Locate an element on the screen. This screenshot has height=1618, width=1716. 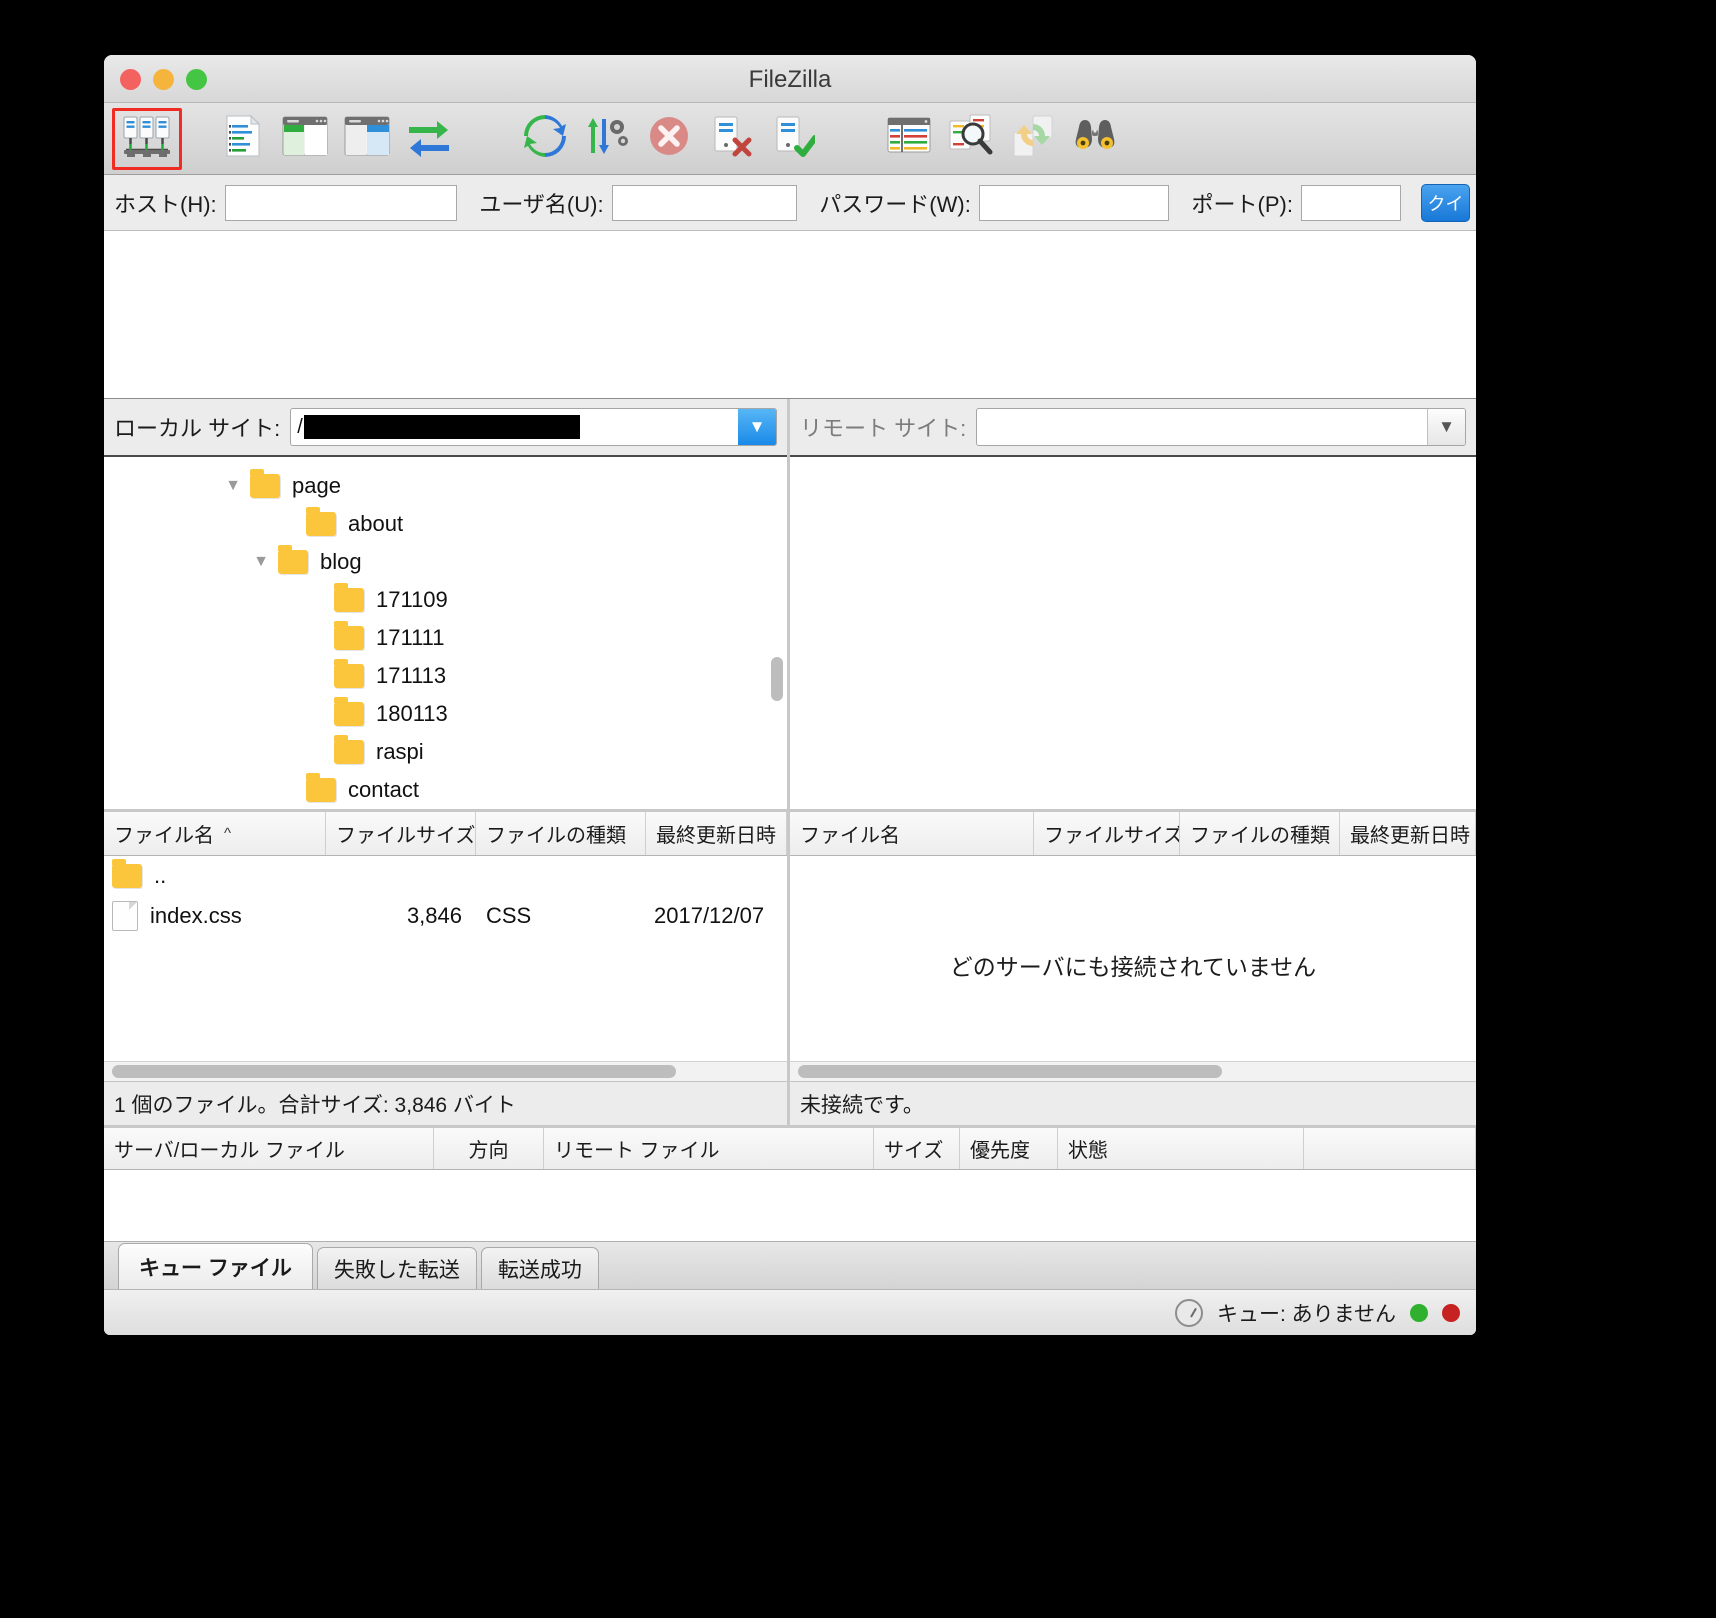
cancel-operation-button is located at coordinates (669, 139).